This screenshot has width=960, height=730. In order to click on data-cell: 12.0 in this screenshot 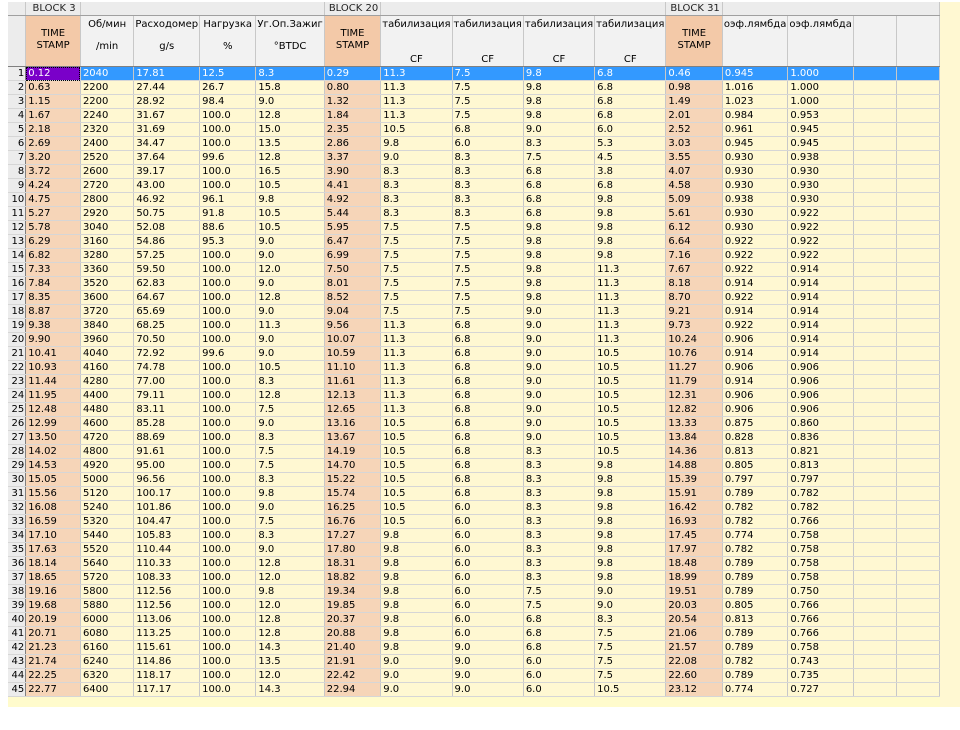, I will do `click(290, 577)`.